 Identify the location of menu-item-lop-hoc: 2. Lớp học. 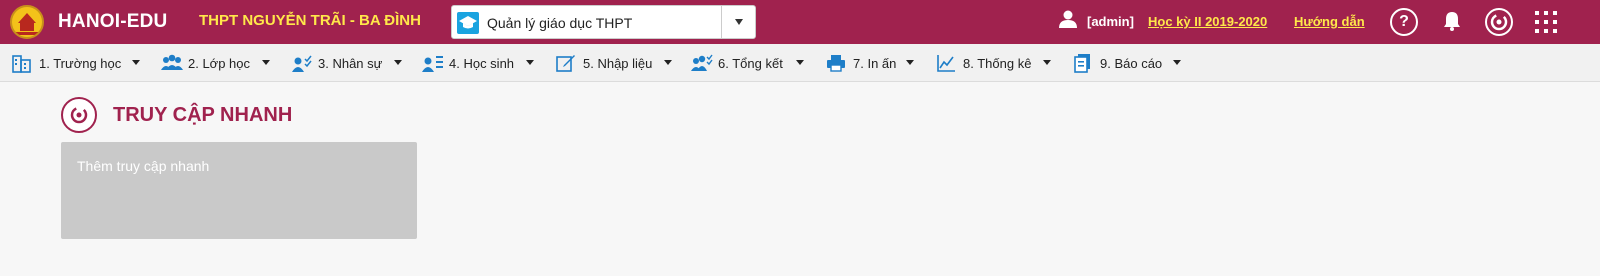
(216, 63).